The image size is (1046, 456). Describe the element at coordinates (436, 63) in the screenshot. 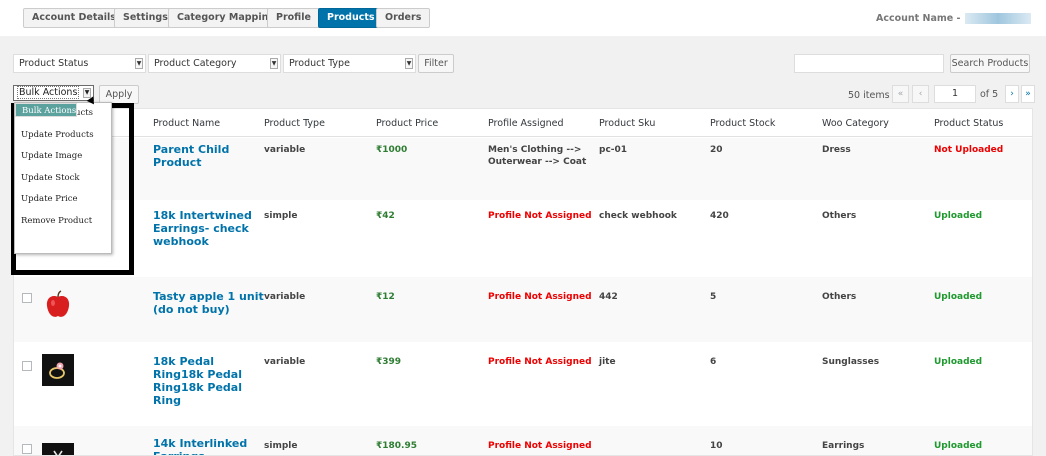

I see `filter-button: Filter` at that location.